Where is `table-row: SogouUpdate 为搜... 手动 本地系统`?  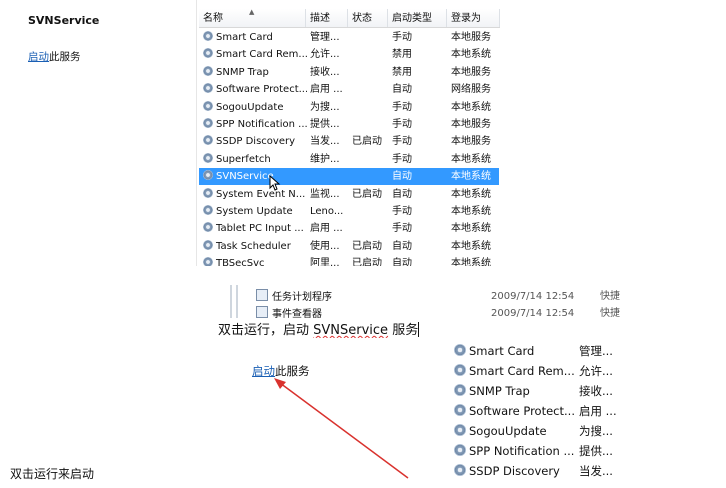
table-row: SogouUpdate 为搜... 手动 本地系统 is located at coordinates (349, 107).